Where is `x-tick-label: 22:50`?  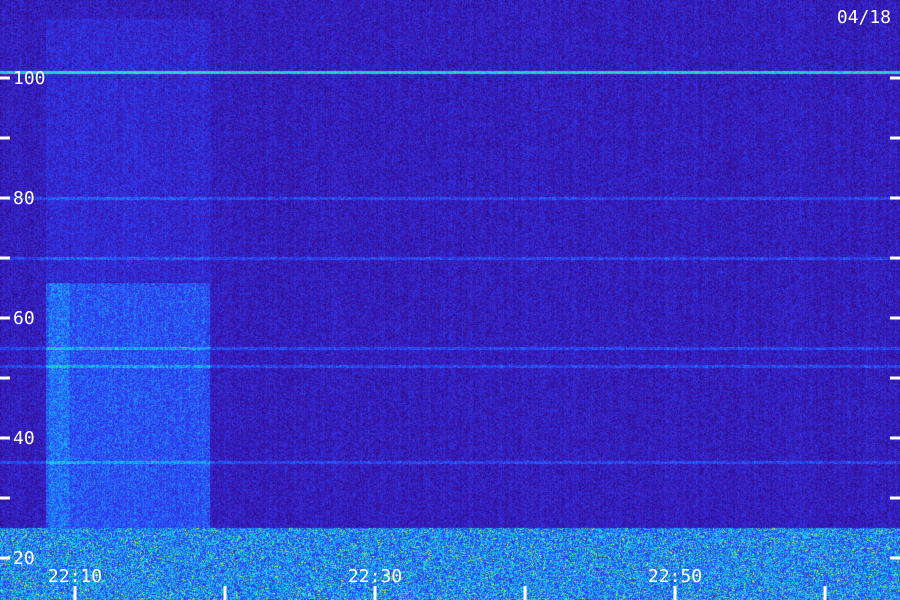 x-tick-label: 22:50 is located at coordinates (675, 576).